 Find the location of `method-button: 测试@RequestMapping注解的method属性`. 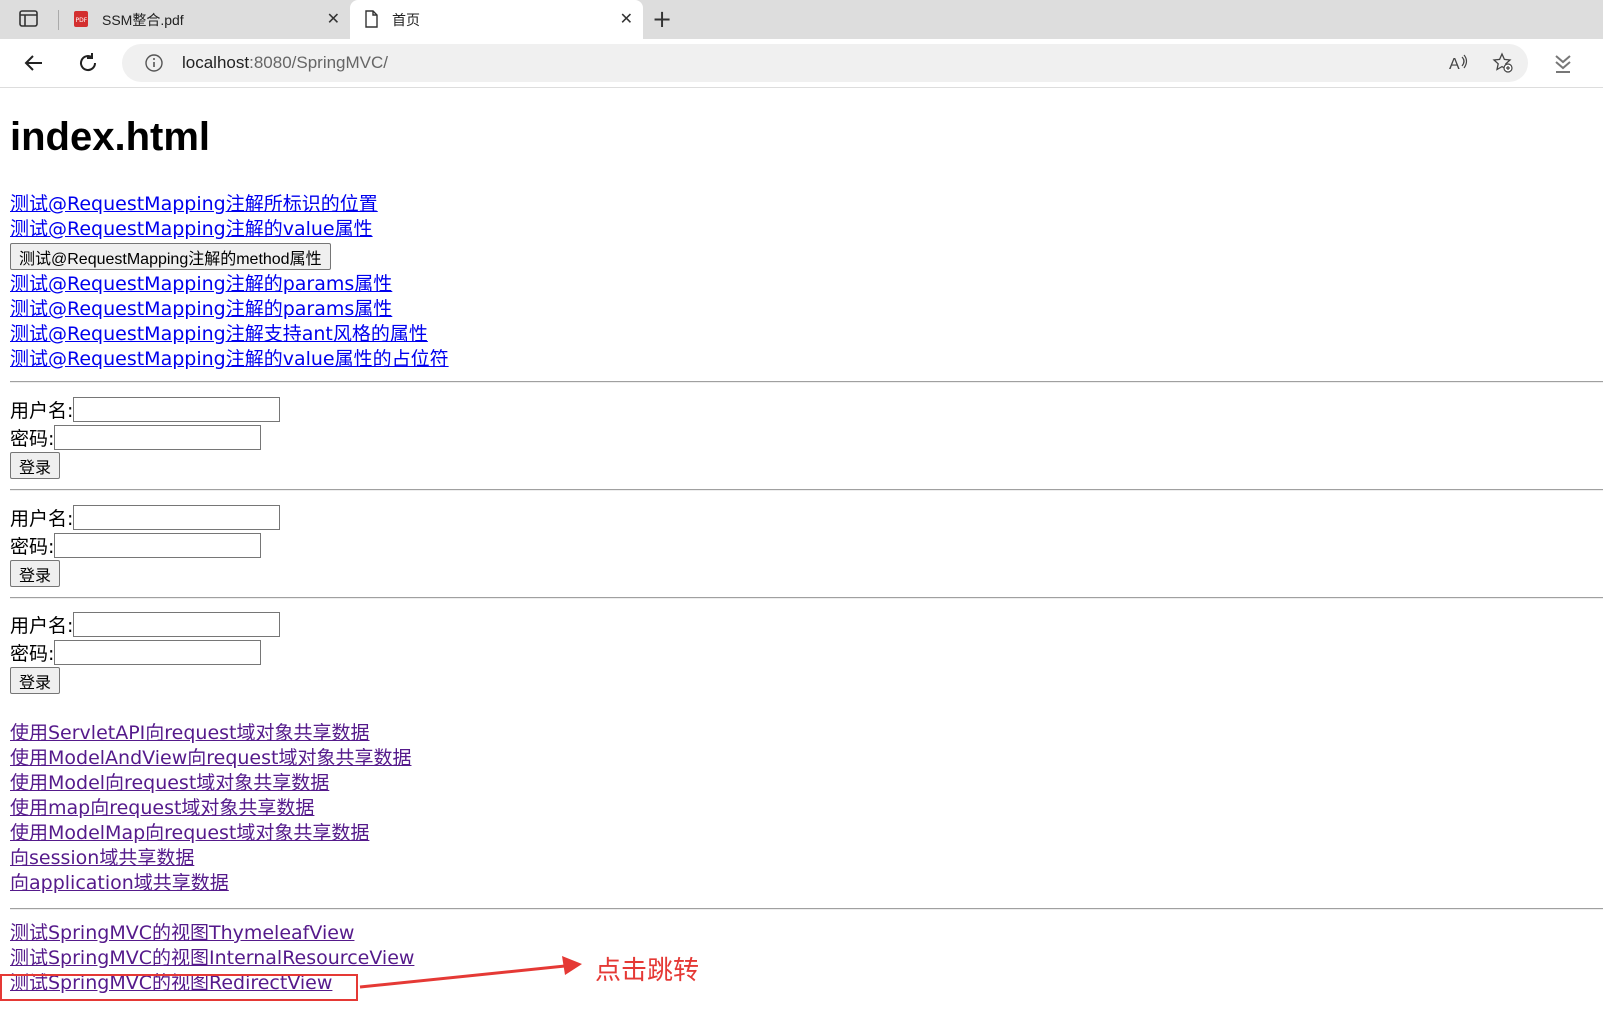

method-button: 测试@RequestMapping注解的method属性 is located at coordinates (170, 256).